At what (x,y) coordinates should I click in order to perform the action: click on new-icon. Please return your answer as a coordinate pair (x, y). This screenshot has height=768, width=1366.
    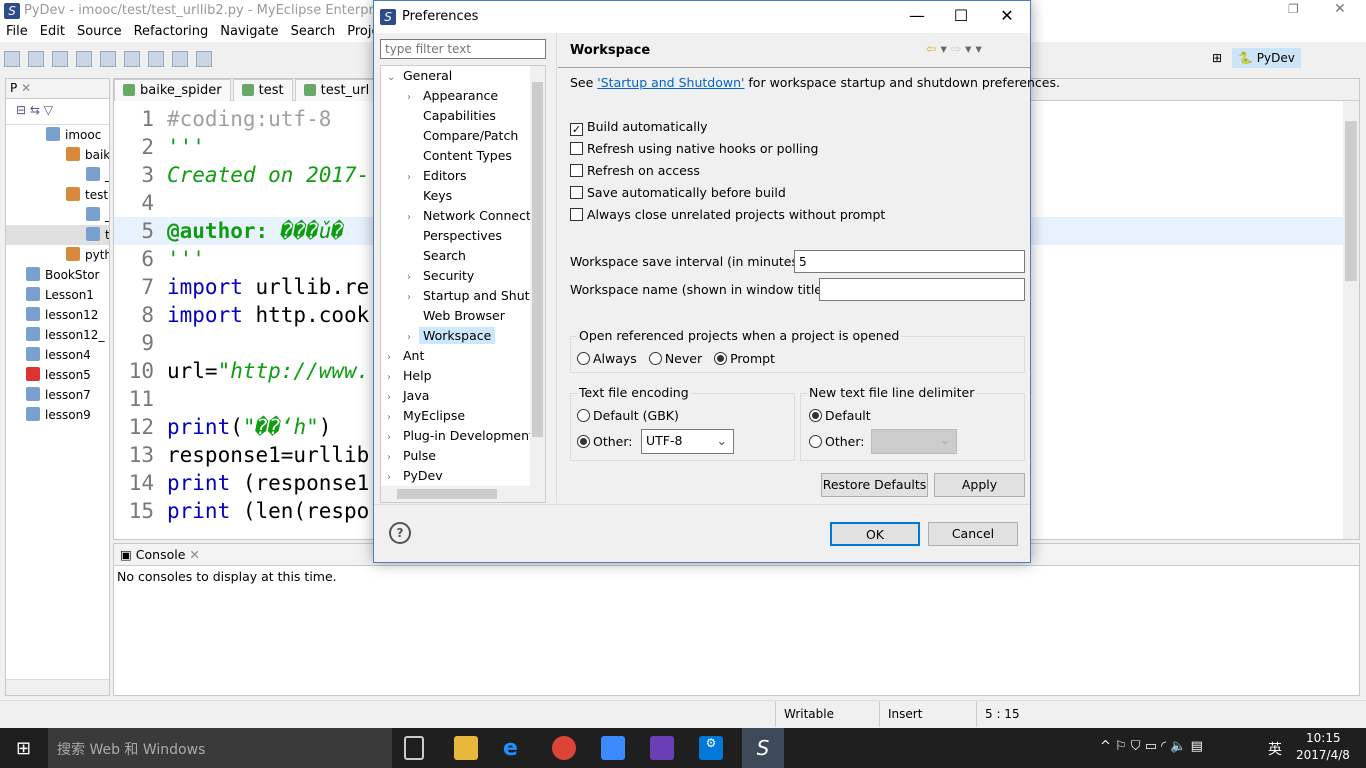
    Looking at the image, I should click on (12, 59).